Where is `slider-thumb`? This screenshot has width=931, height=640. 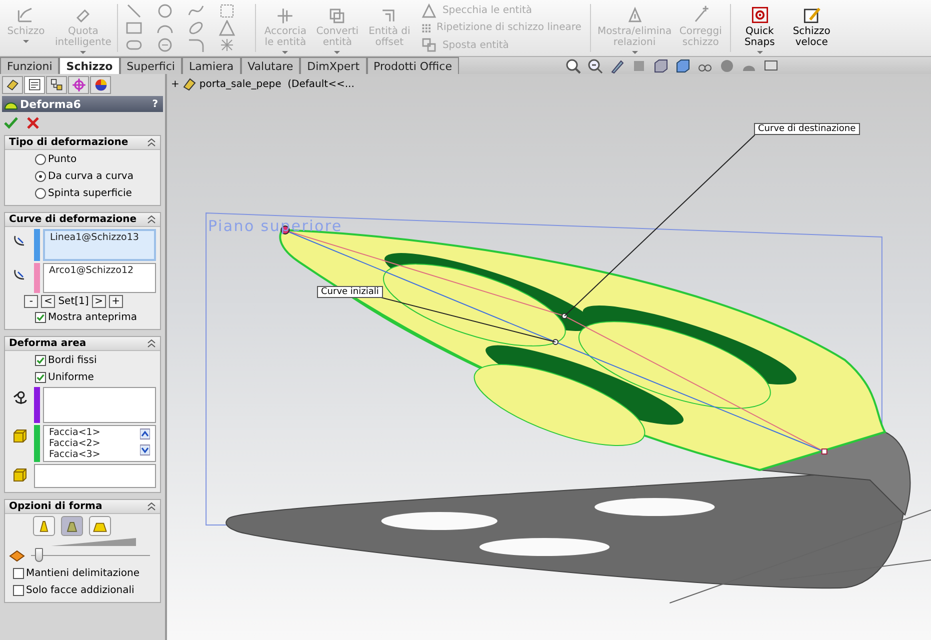
slider-thumb is located at coordinates (38, 555).